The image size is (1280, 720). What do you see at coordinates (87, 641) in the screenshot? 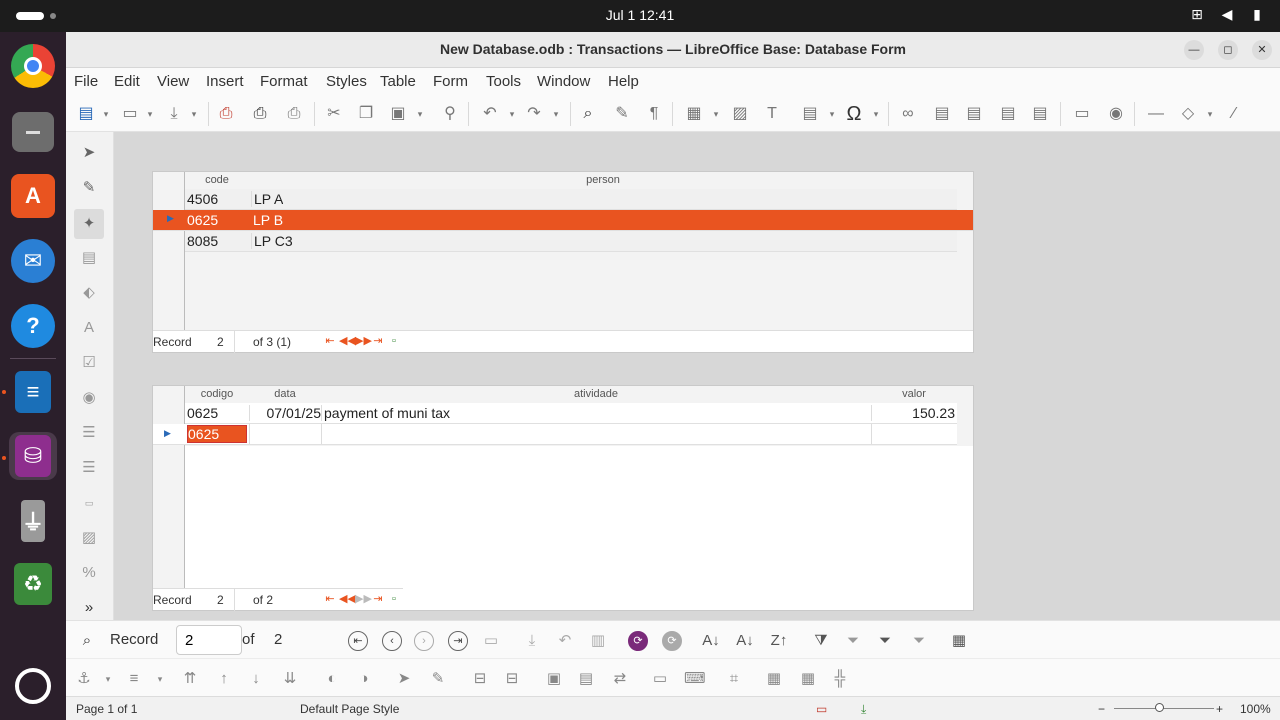
I see `search-icon: ⌕` at bounding box center [87, 641].